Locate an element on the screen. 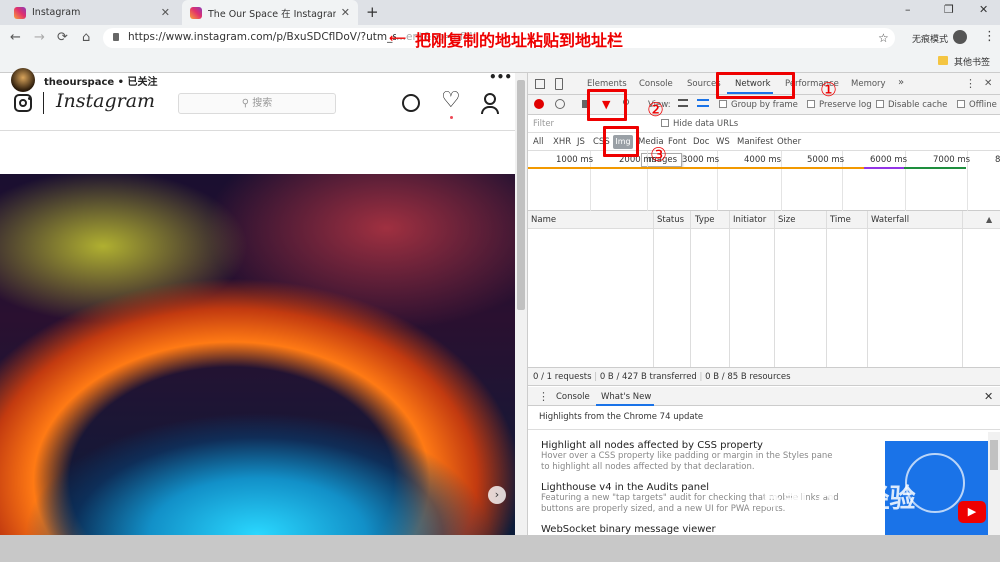  new-tab-button: + is located at coordinates (372, 12).